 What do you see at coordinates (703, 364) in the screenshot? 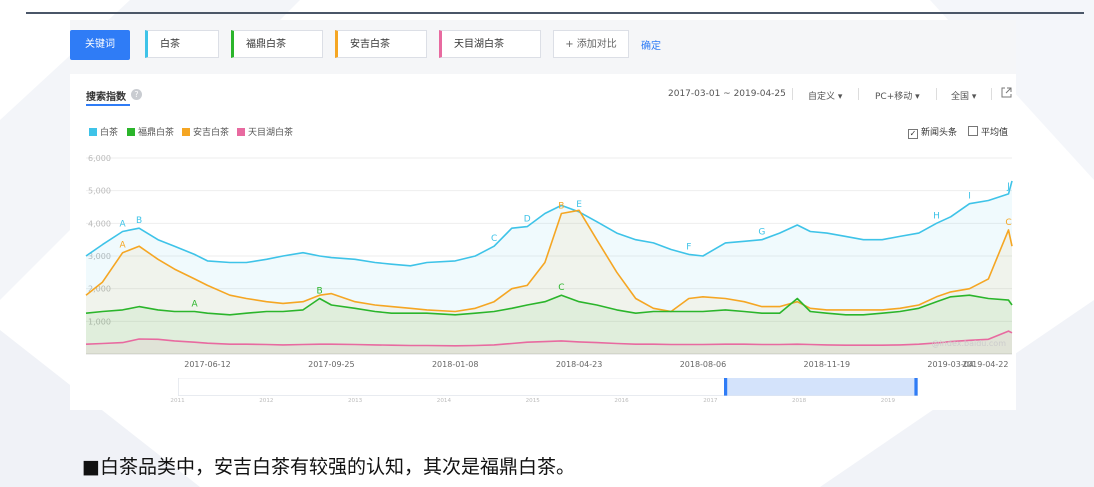
I see `x-tick-label: 2018-08-06` at bounding box center [703, 364].